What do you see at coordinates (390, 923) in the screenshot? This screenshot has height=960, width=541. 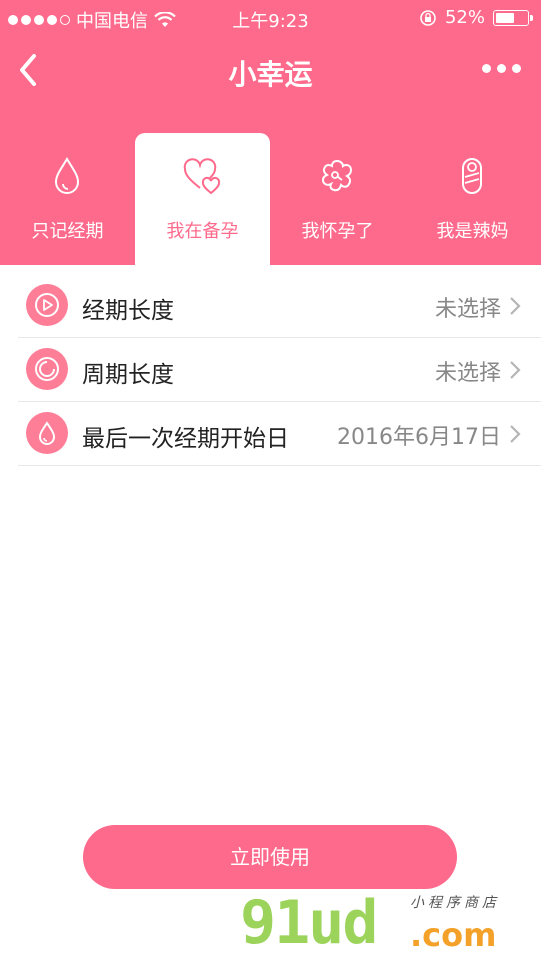 I see `watermark: 91ud 小程序商店 .com` at bounding box center [390, 923].